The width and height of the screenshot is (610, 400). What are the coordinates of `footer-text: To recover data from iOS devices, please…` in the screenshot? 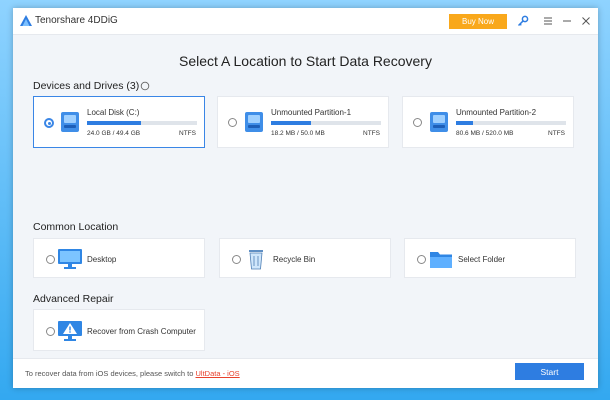 It's located at (132, 373).